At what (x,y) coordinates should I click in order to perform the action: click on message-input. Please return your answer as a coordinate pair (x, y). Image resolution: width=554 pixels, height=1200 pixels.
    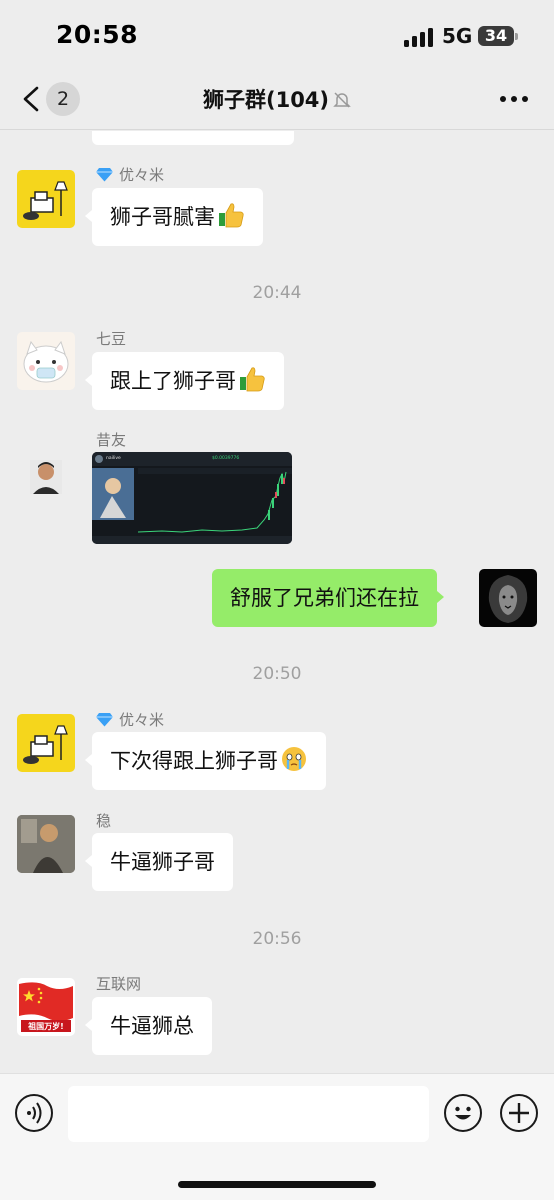
    Looking at the image, I should click on (248, 1114).